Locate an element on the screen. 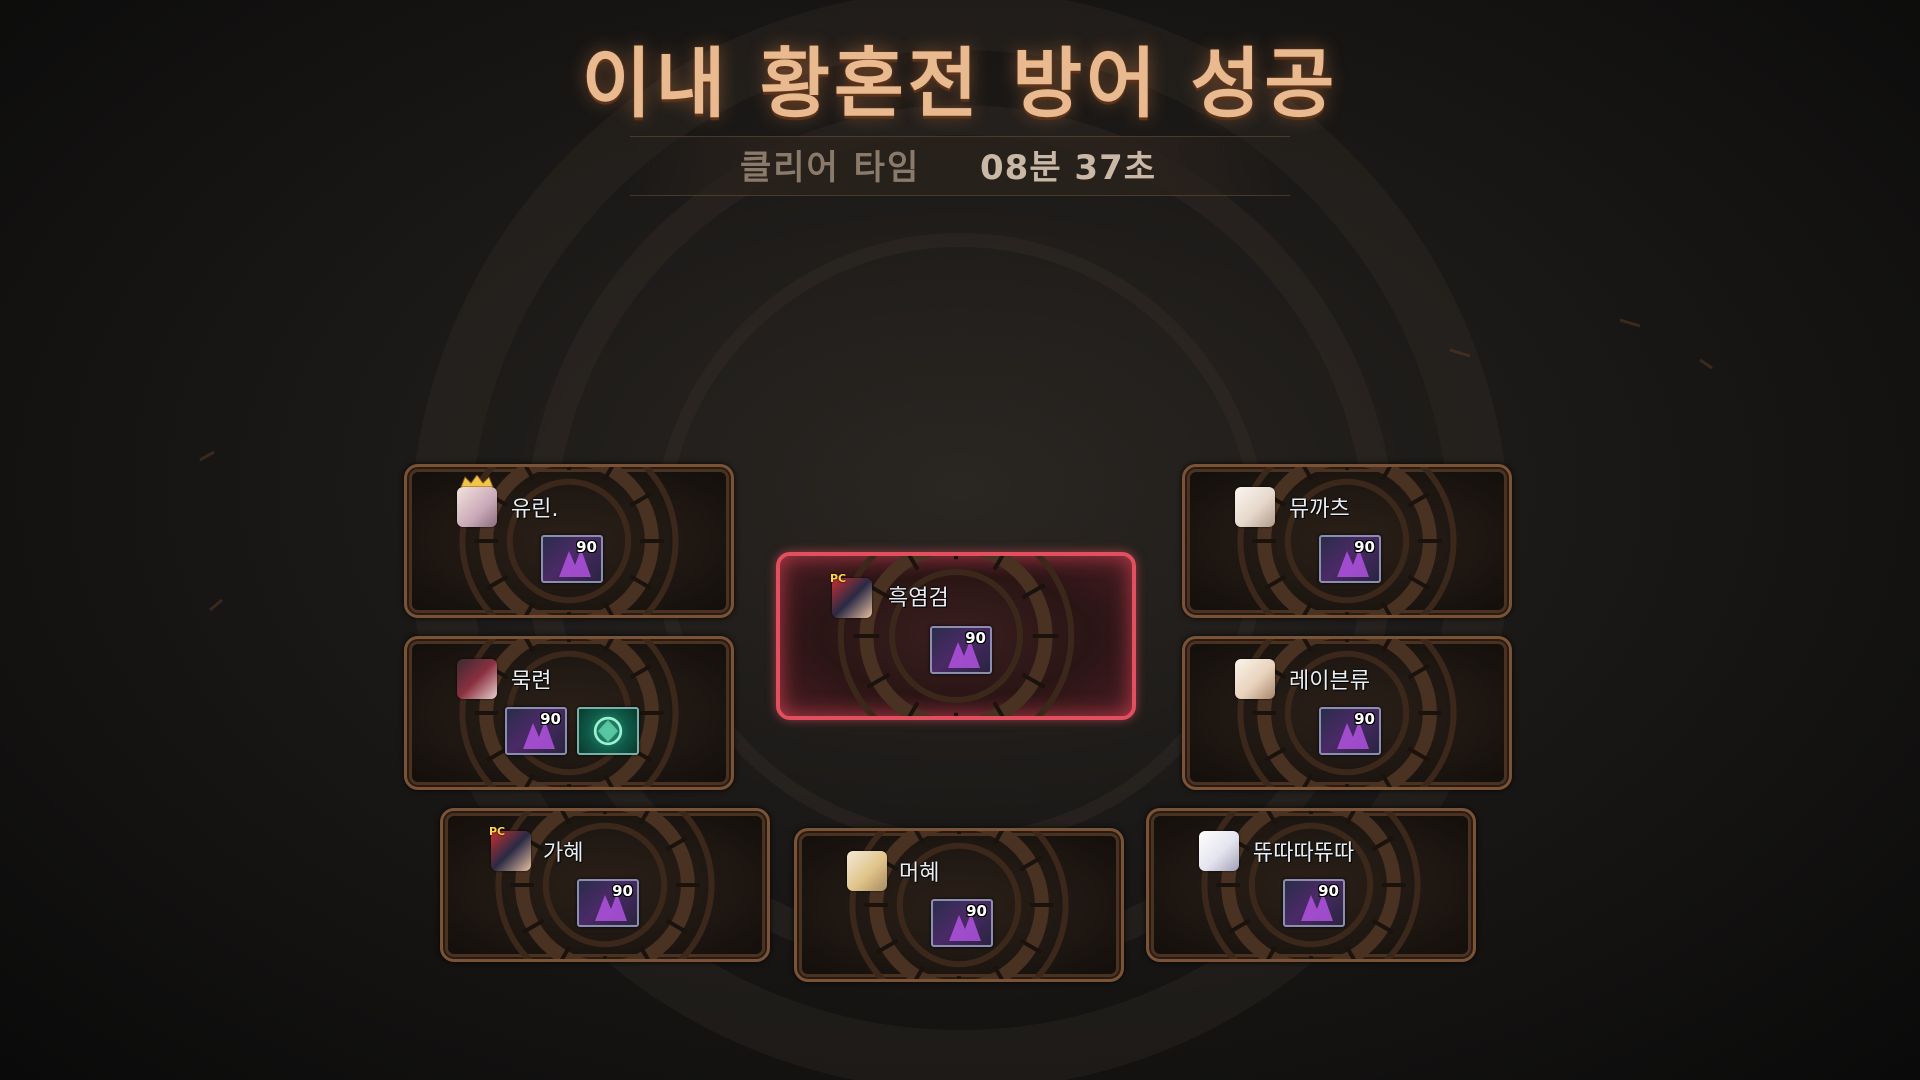  clear-time-label: 클리어 타임 is located at coordinates (830, 168).